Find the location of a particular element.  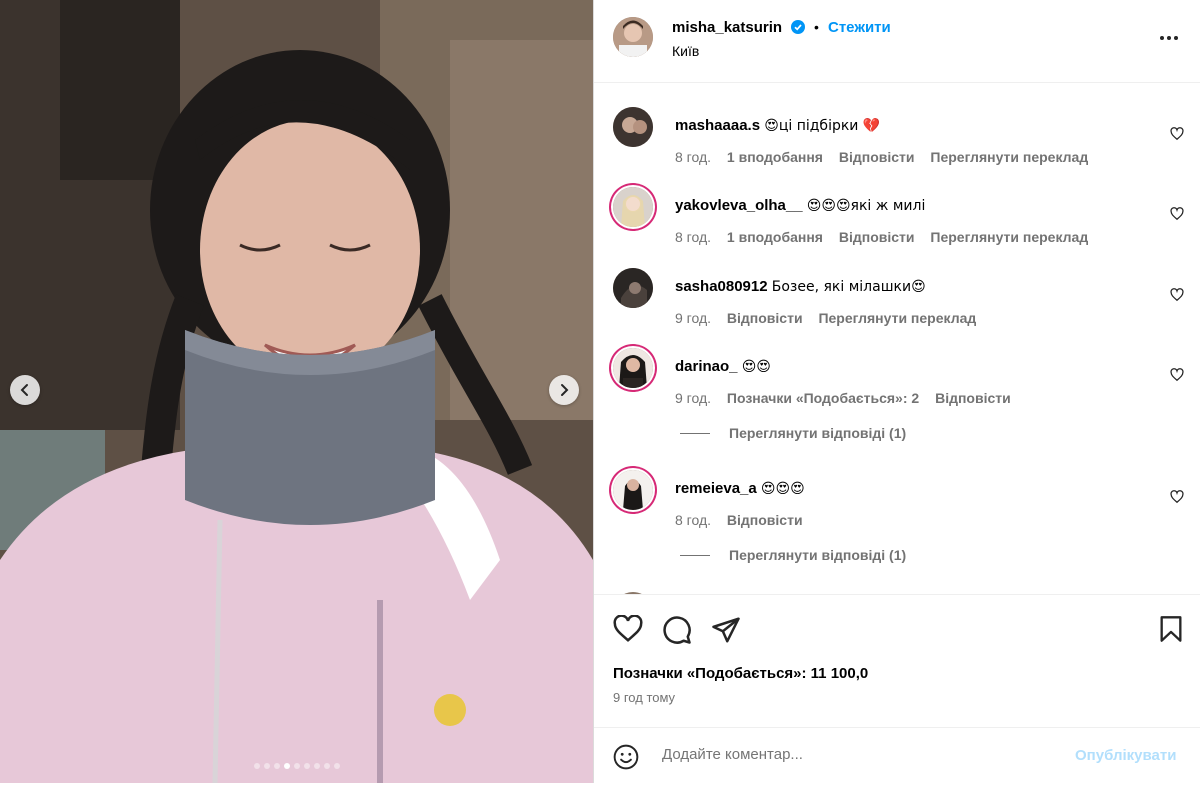

more-options-icon is located at coordinates (1169, 38).